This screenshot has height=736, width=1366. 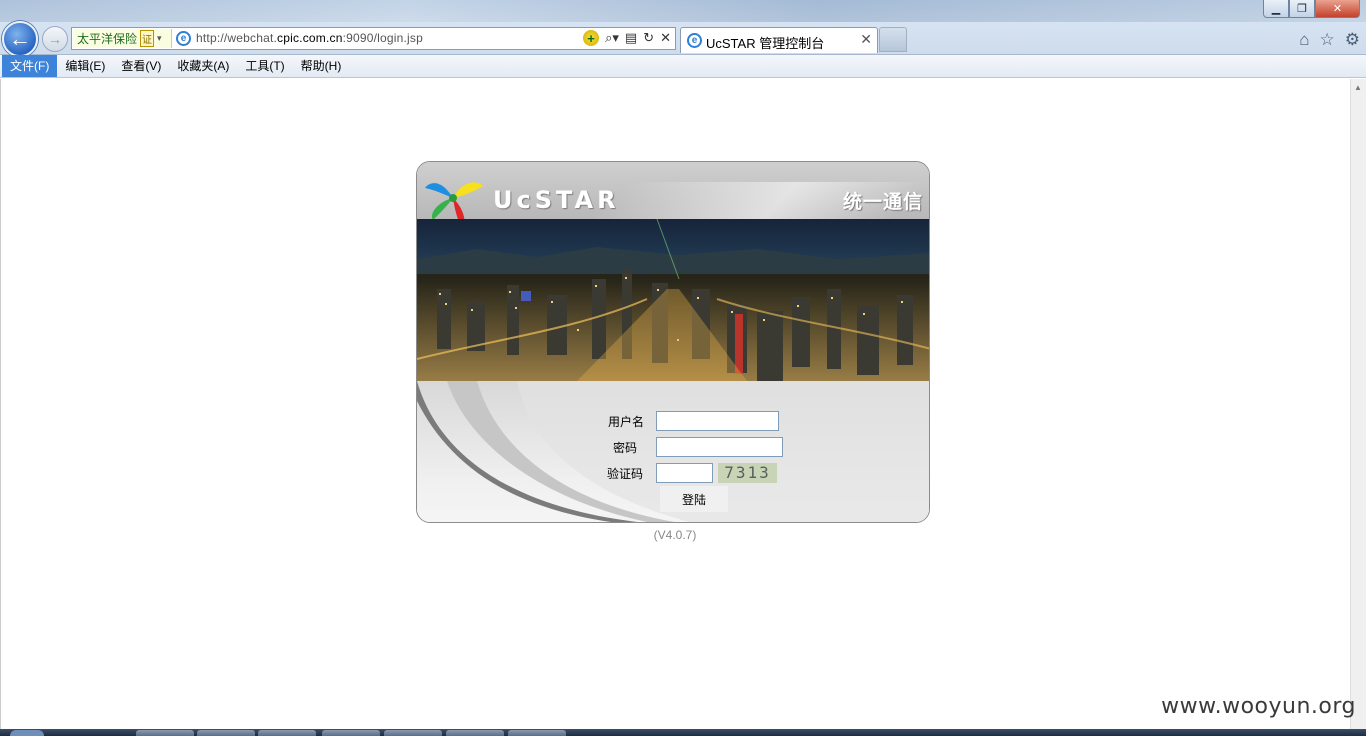 I want to click on password-input, so click(x=719, y=447).